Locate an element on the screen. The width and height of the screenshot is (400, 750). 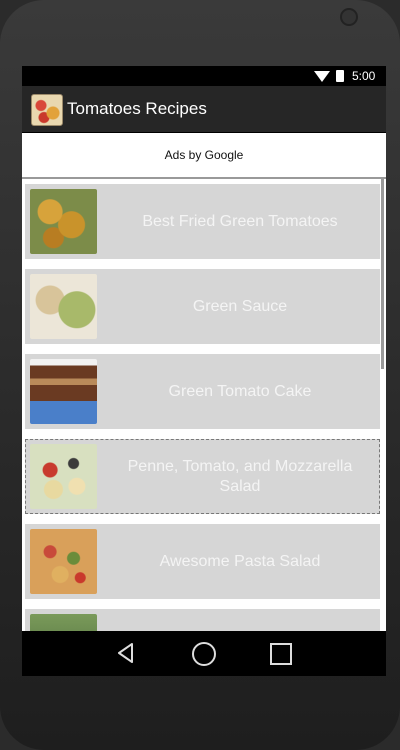
navigation-bar is located at coordinates (204, 653).